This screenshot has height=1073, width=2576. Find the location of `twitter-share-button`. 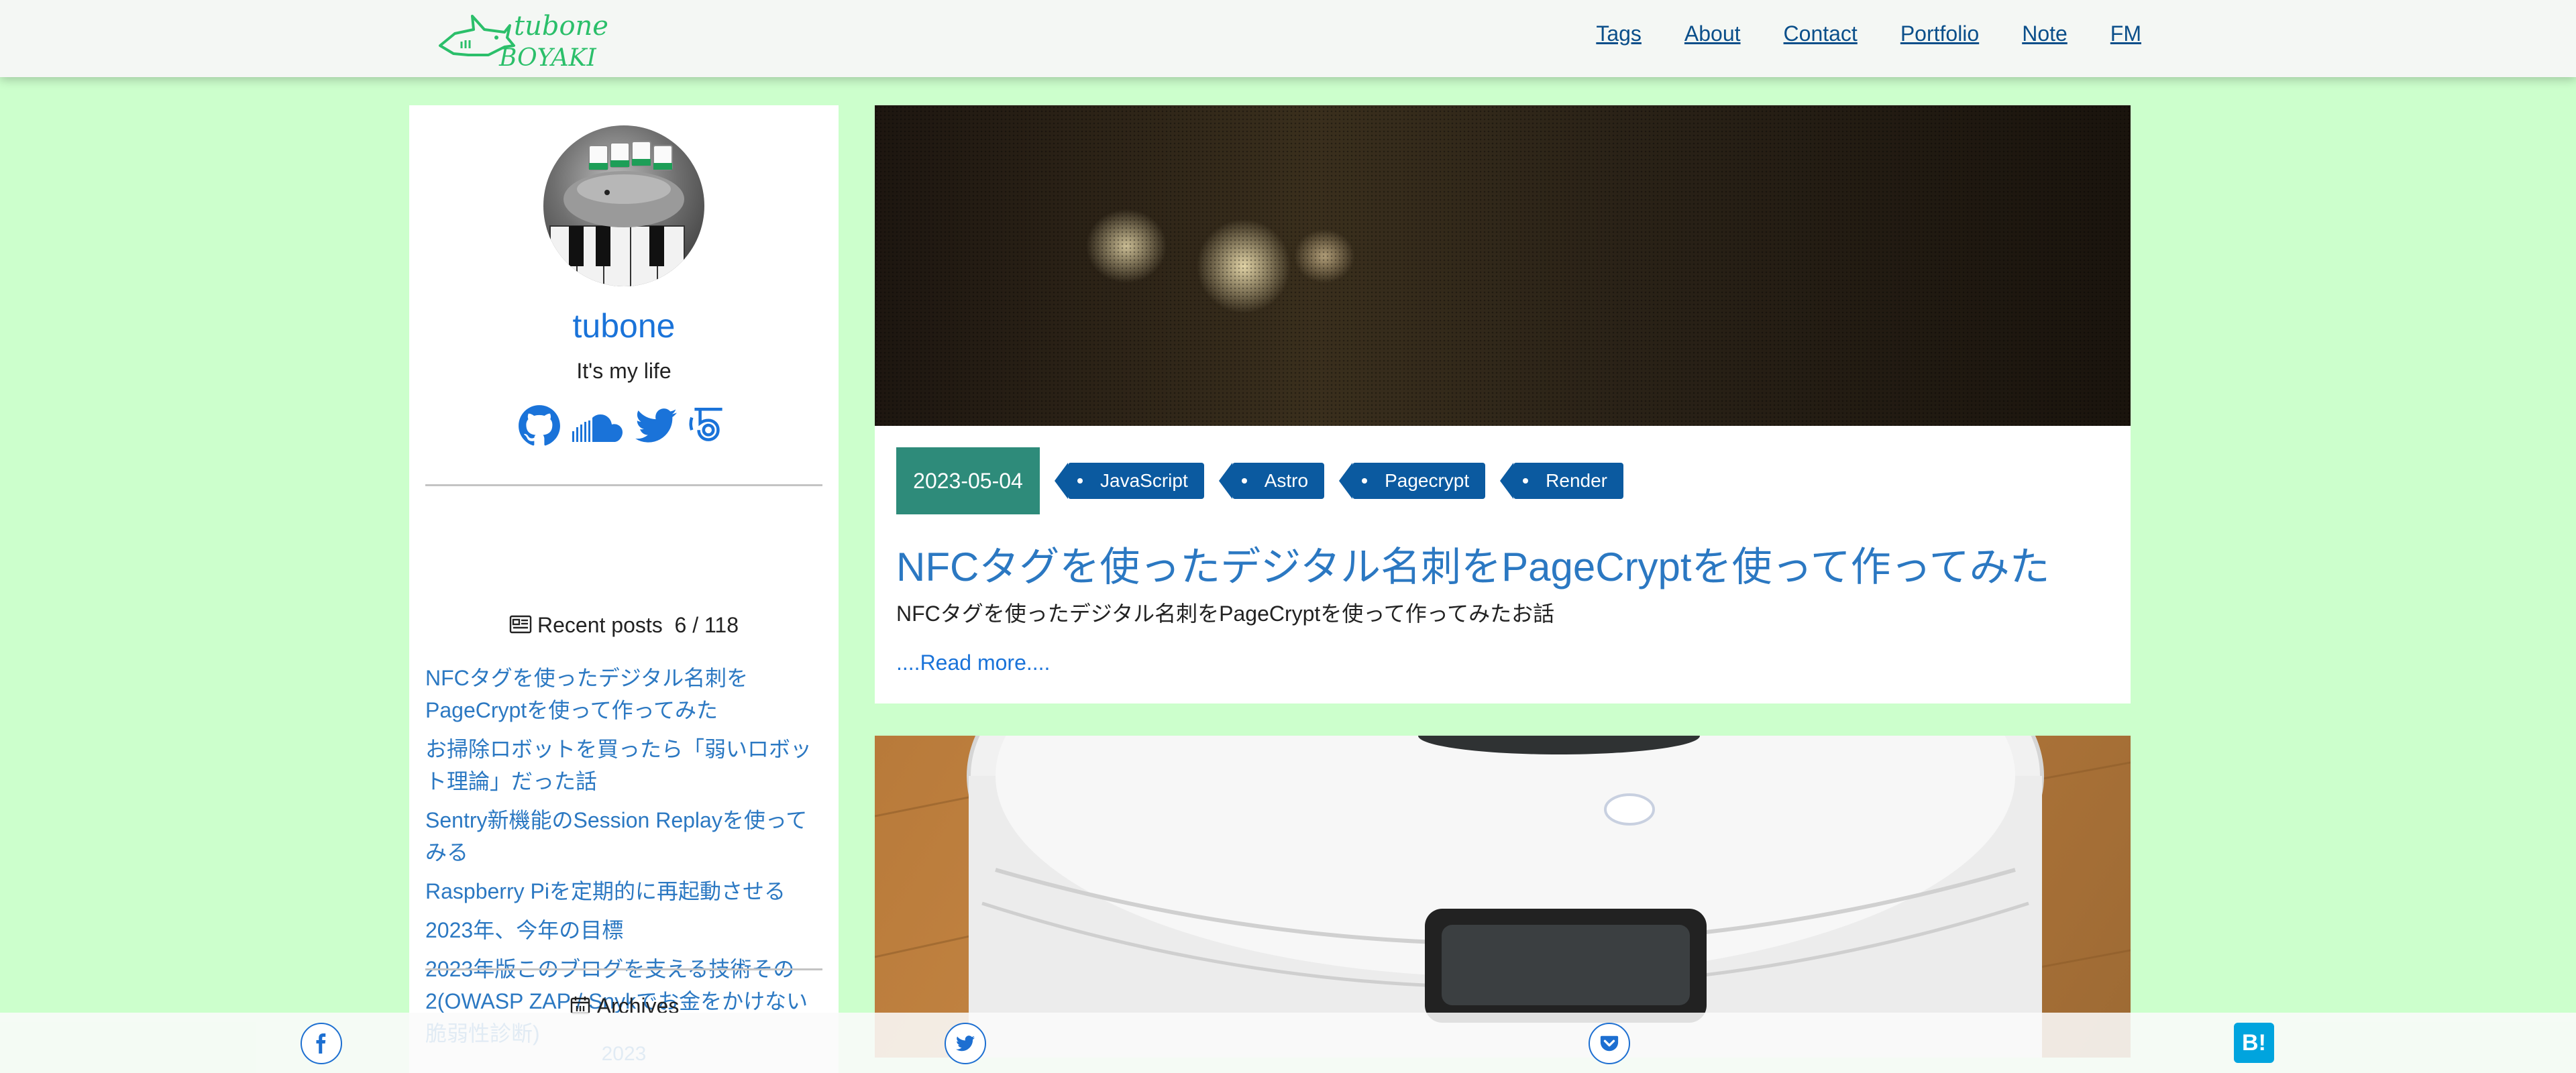

twitter-share-button is located at coordinates (965, 1043).